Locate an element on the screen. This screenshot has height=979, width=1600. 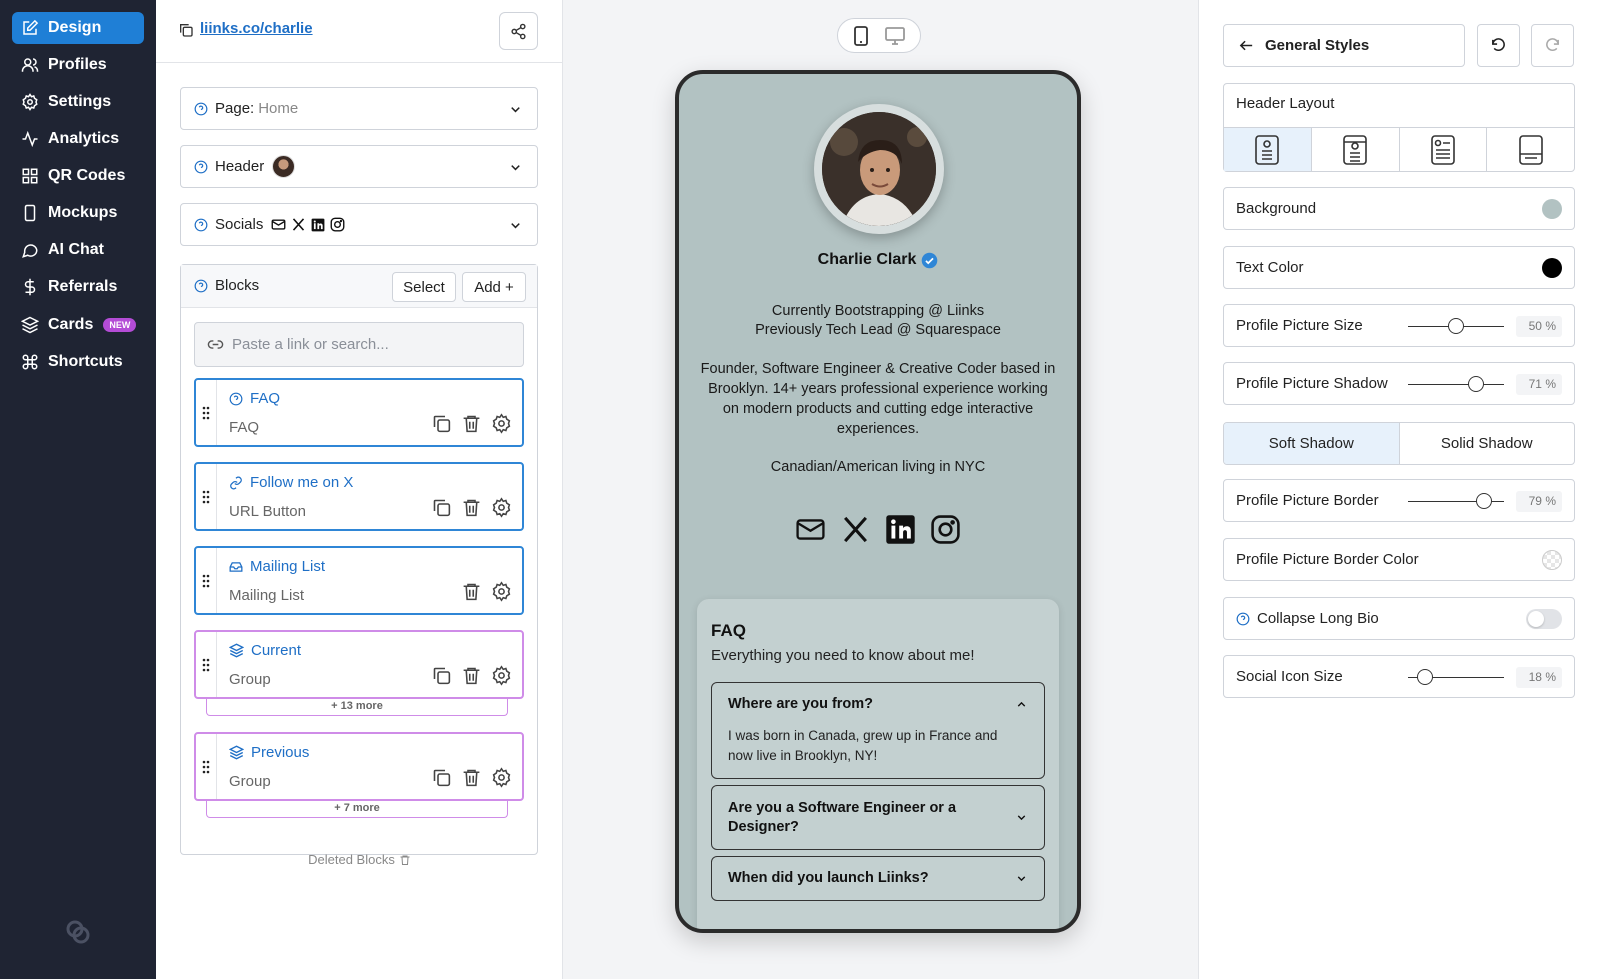
block-faq: FAQ FAQ is located at coordinates (359, 412).